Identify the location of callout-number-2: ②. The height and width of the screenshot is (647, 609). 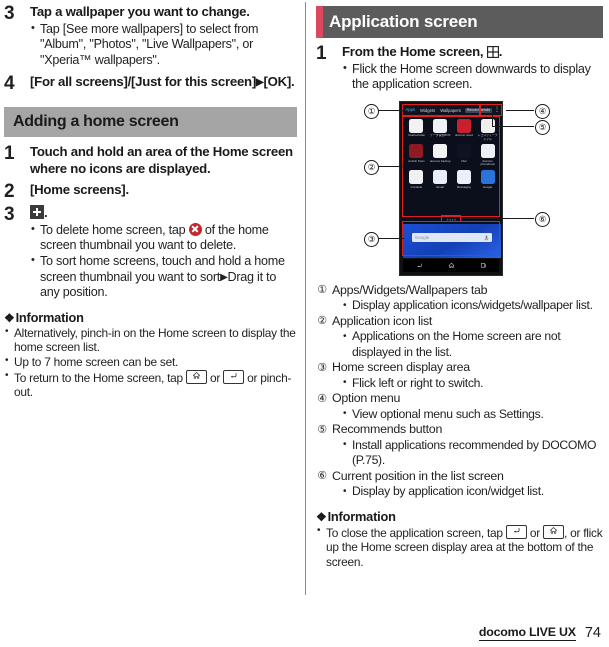
(371, 167).